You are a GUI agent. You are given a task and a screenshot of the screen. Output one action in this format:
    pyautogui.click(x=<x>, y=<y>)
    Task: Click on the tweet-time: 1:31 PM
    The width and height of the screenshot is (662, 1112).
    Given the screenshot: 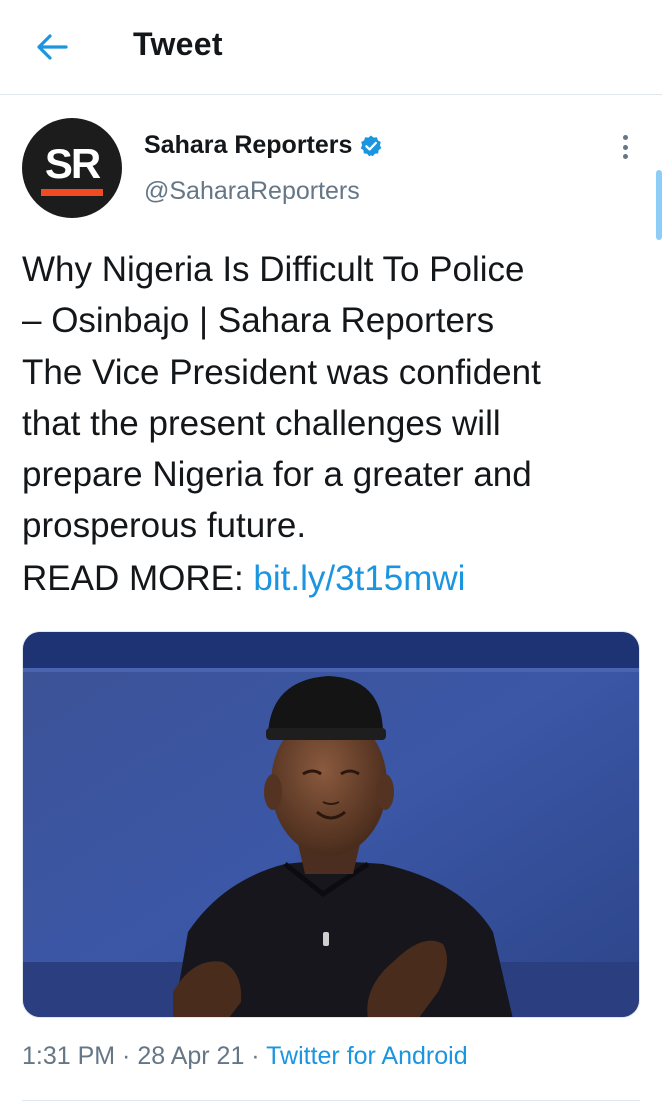 What is the action you would take?
    pyautogui.click(x=69, y=1056)
    